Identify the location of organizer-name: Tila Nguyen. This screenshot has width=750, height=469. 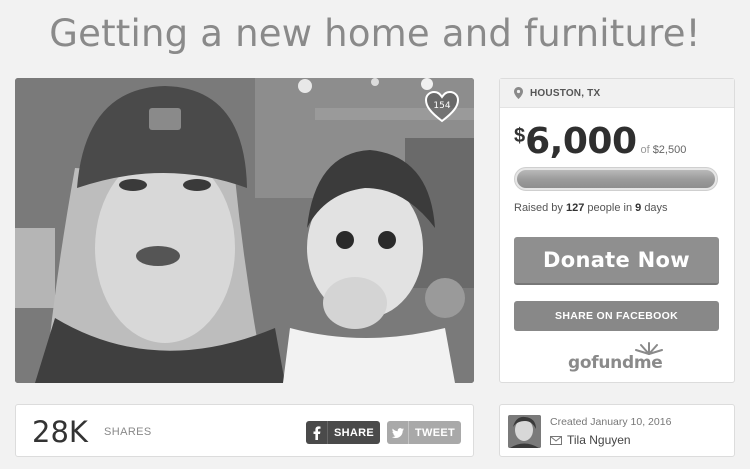
(599, 440).